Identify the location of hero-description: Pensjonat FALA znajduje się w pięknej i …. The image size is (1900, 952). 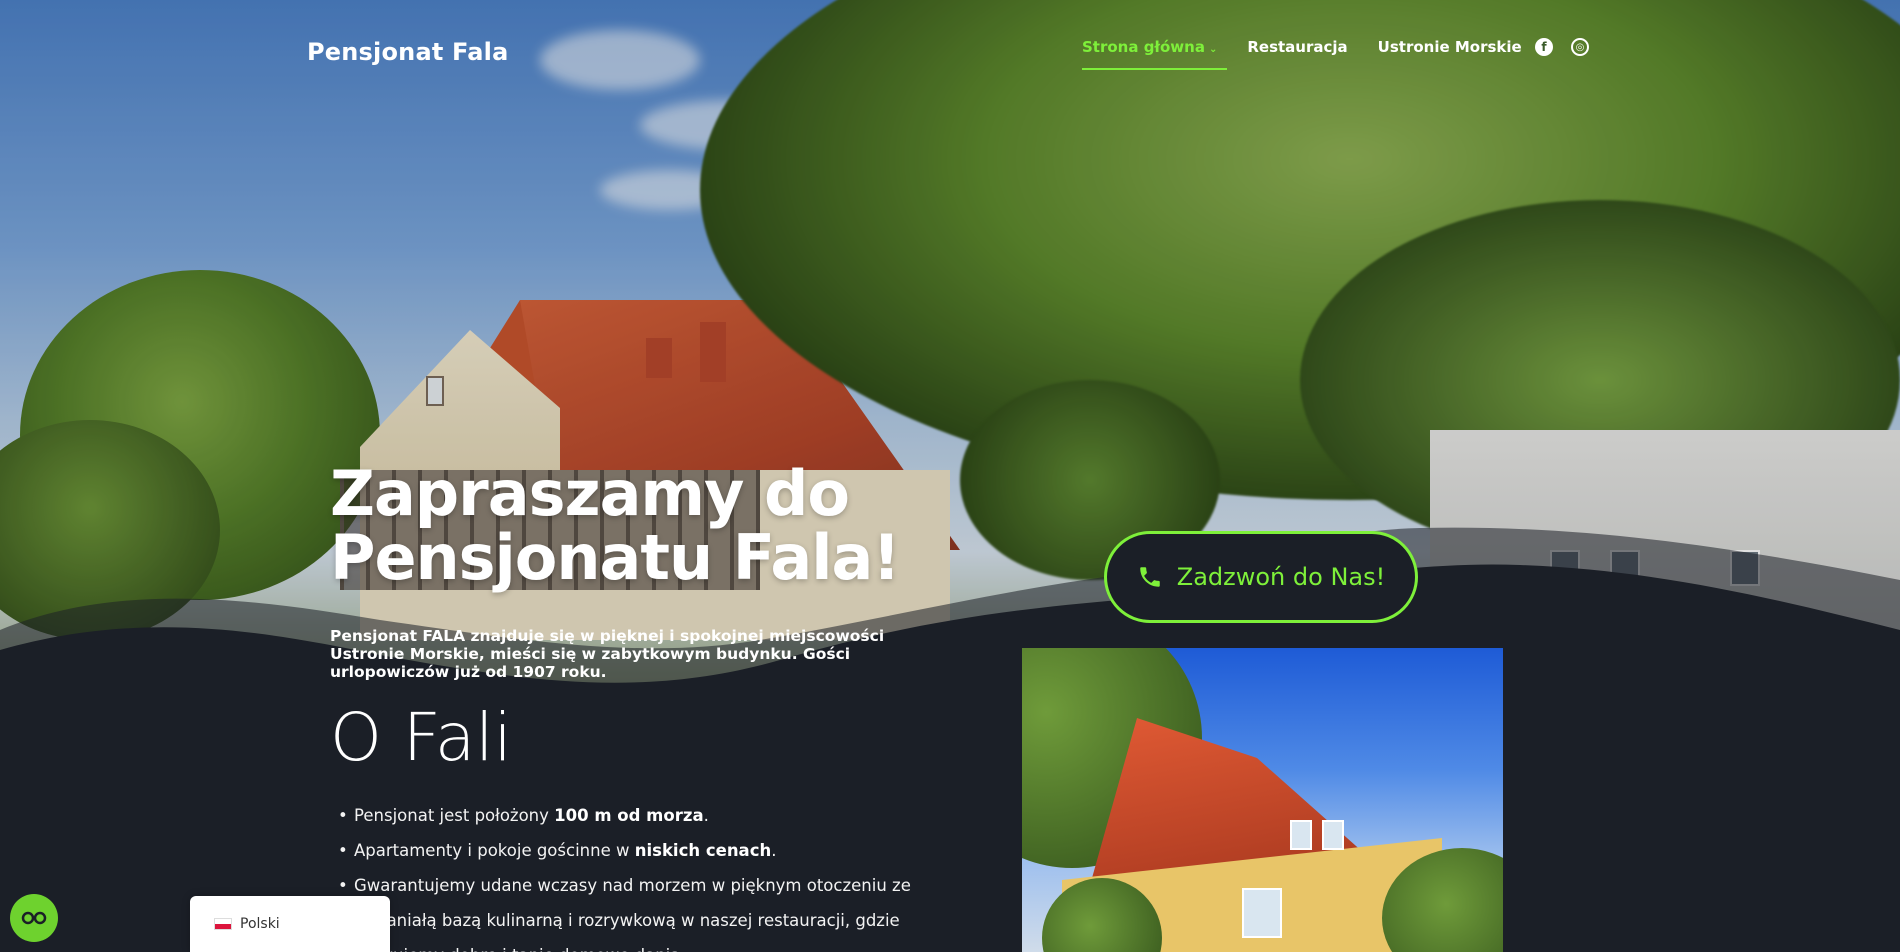
(607, 654).